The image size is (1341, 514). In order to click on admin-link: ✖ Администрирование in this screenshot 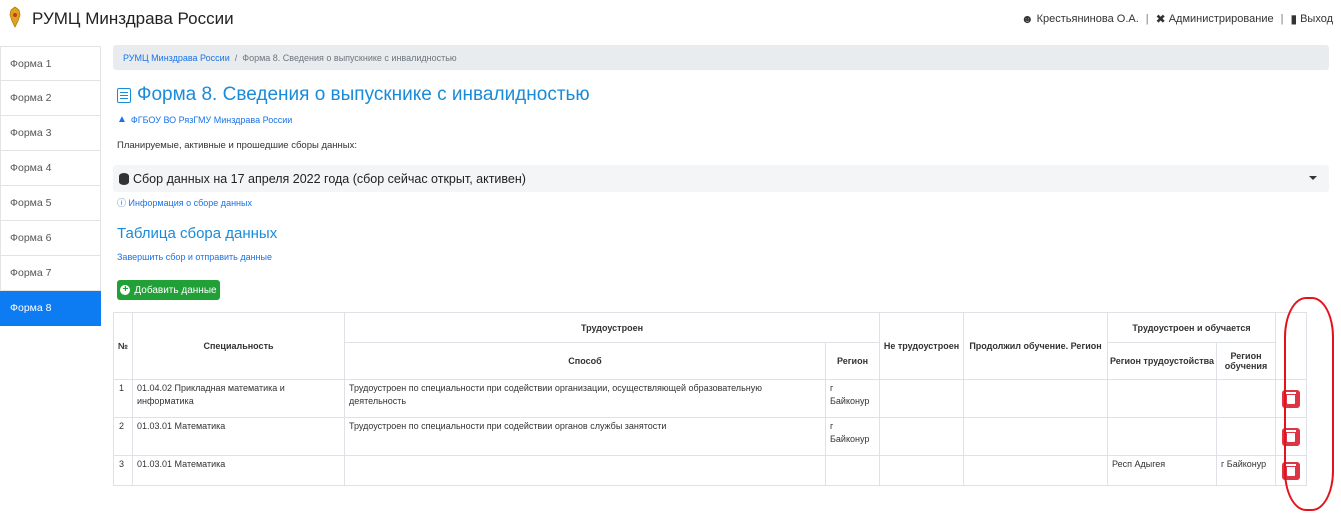, I will do `click(1215, 19)`.